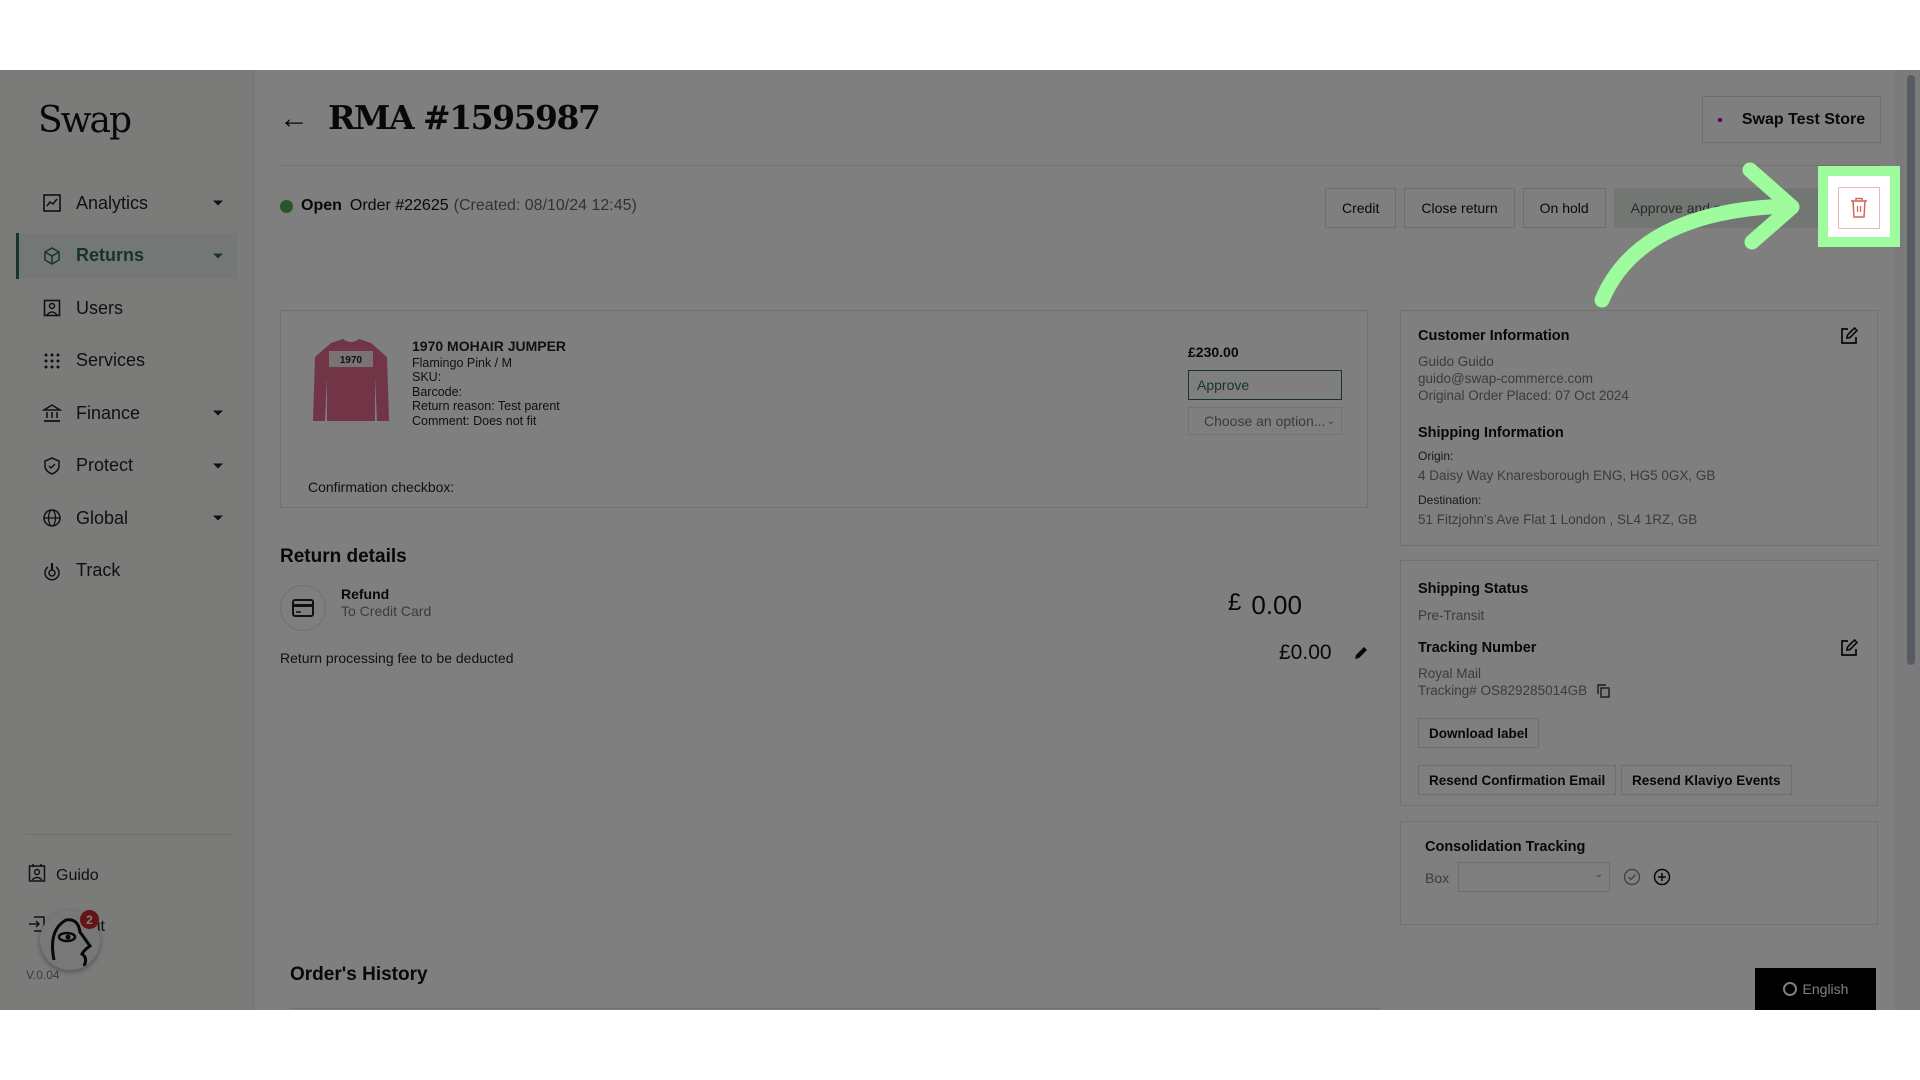 The height and width of the screenshot is (1080, 1920). I want to click on customer-info-title: Customer Information, so click(1494, 336).